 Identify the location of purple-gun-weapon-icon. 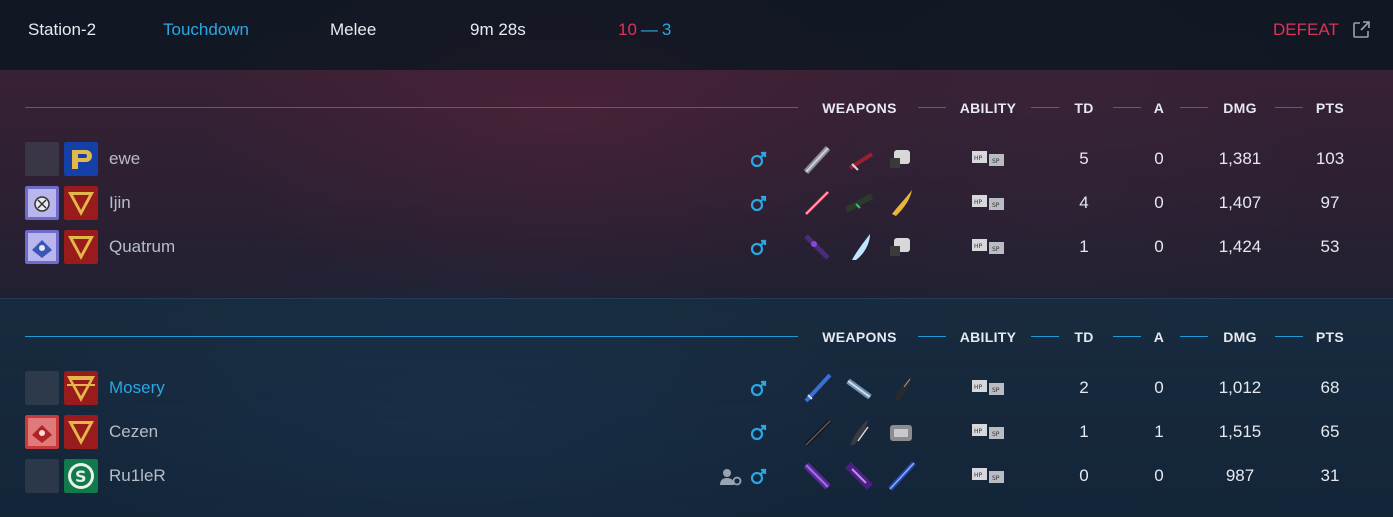
(817, 476).